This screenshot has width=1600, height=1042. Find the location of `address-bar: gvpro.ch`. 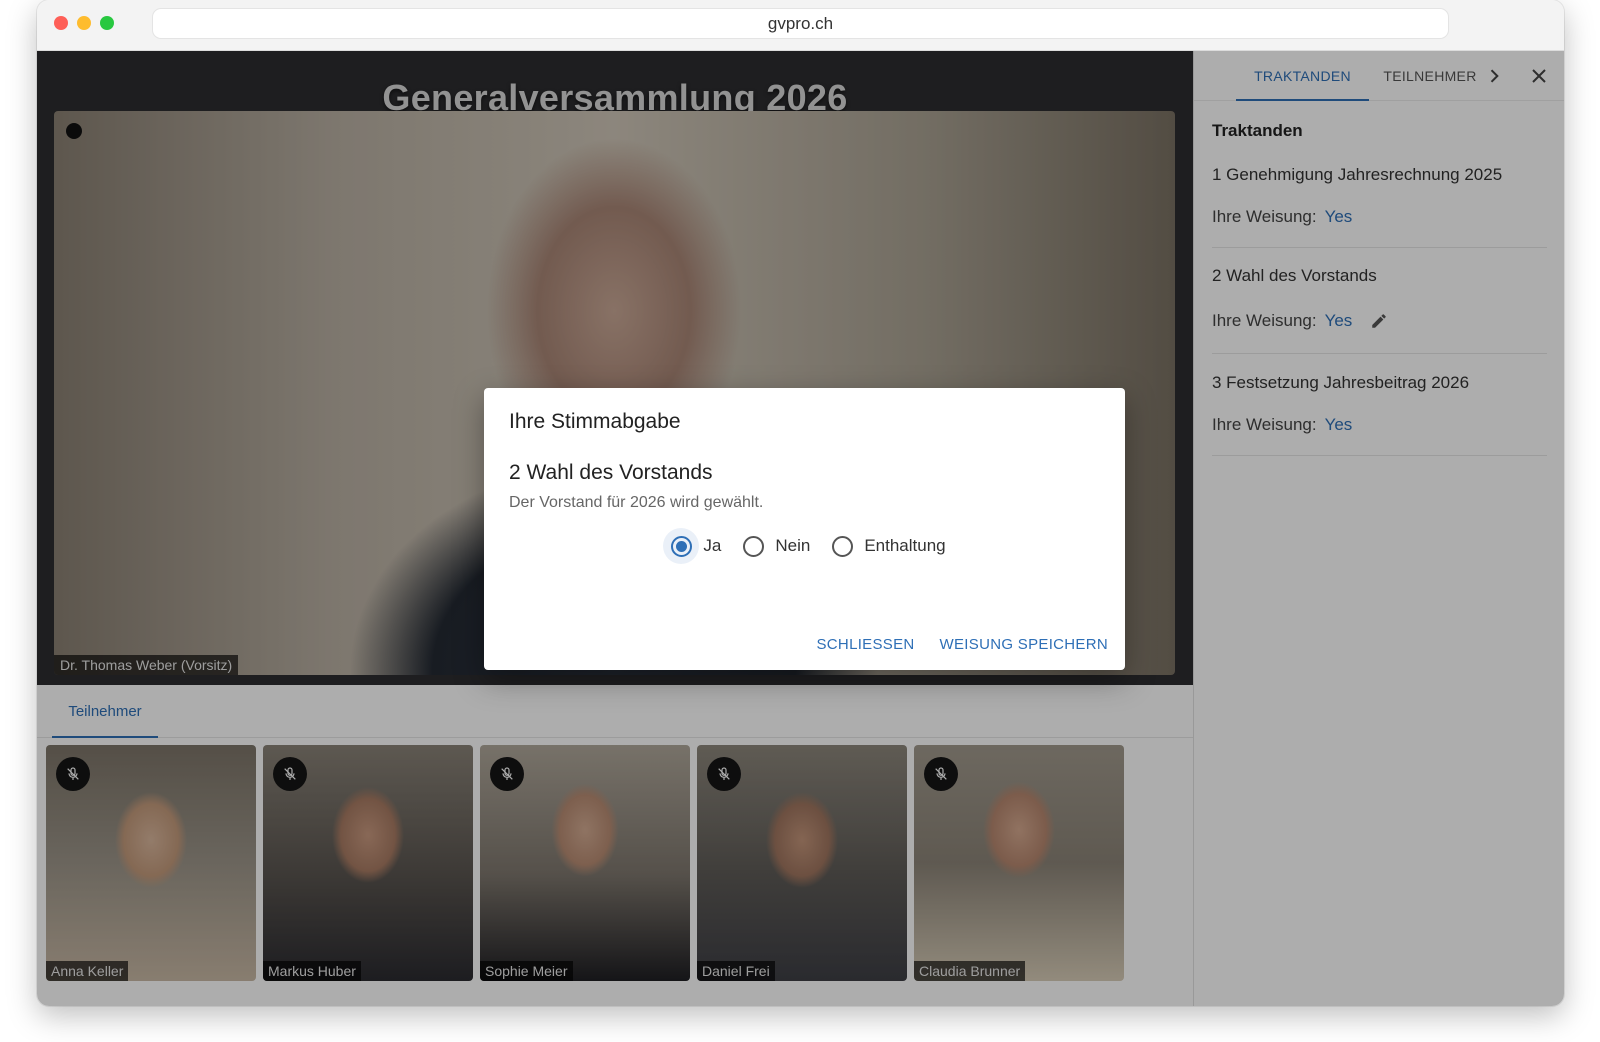

address-bar: gvpro.ch is located at coordinates (800, 23).